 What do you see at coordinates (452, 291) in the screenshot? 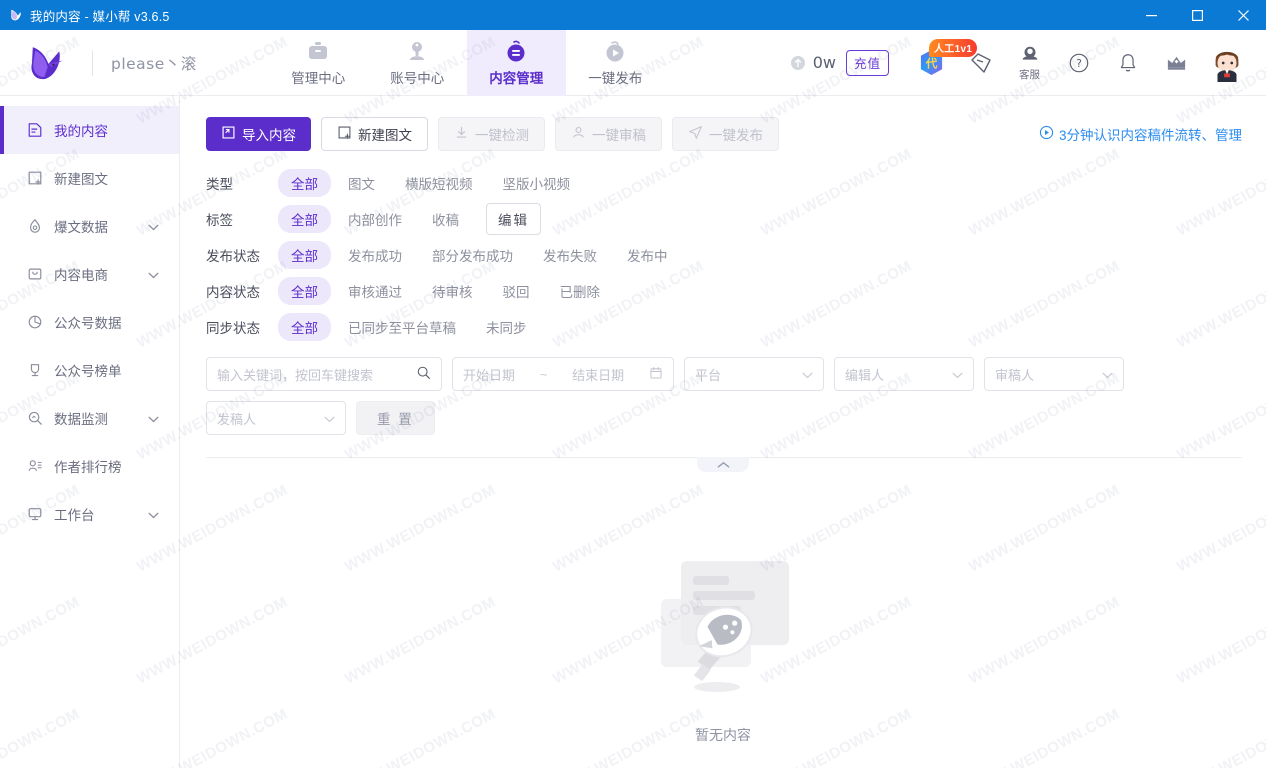
I see `filter-option: 待审核` at bounding box center [452, 291].